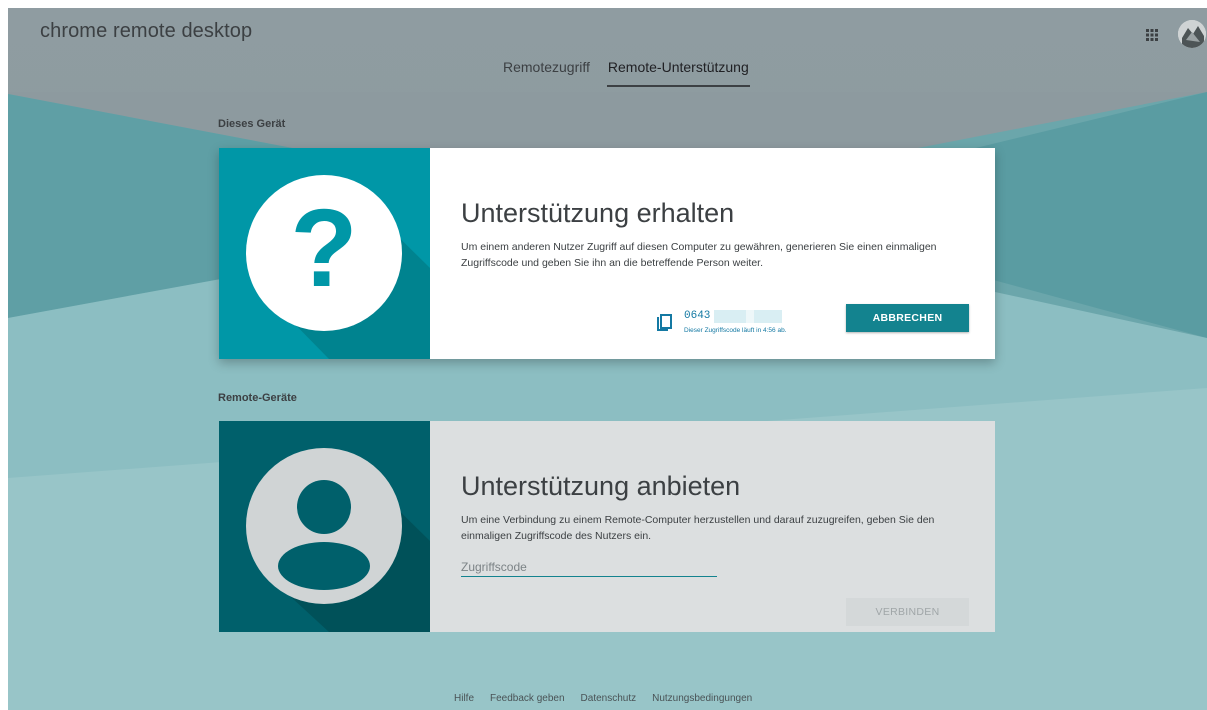 Image resolution: width=1207 pixels, height=710 pixels. I want to click on access-code-expiry: Dieser Zugriffscode läuft in 4:56 ab., so click(735, 330).